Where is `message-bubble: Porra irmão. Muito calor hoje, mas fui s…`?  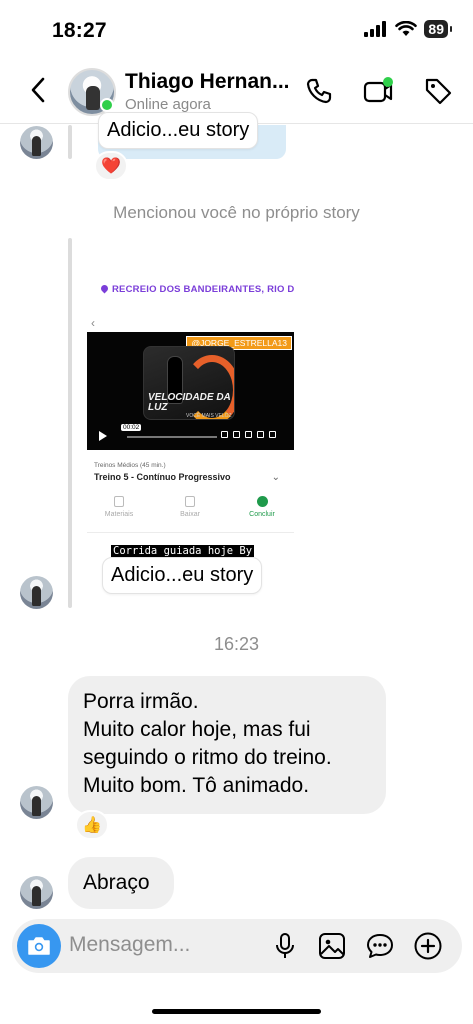
message-bubble: Porra irmão. Muito calor hoje, mas fui s… is located at coordinates (227, 745).